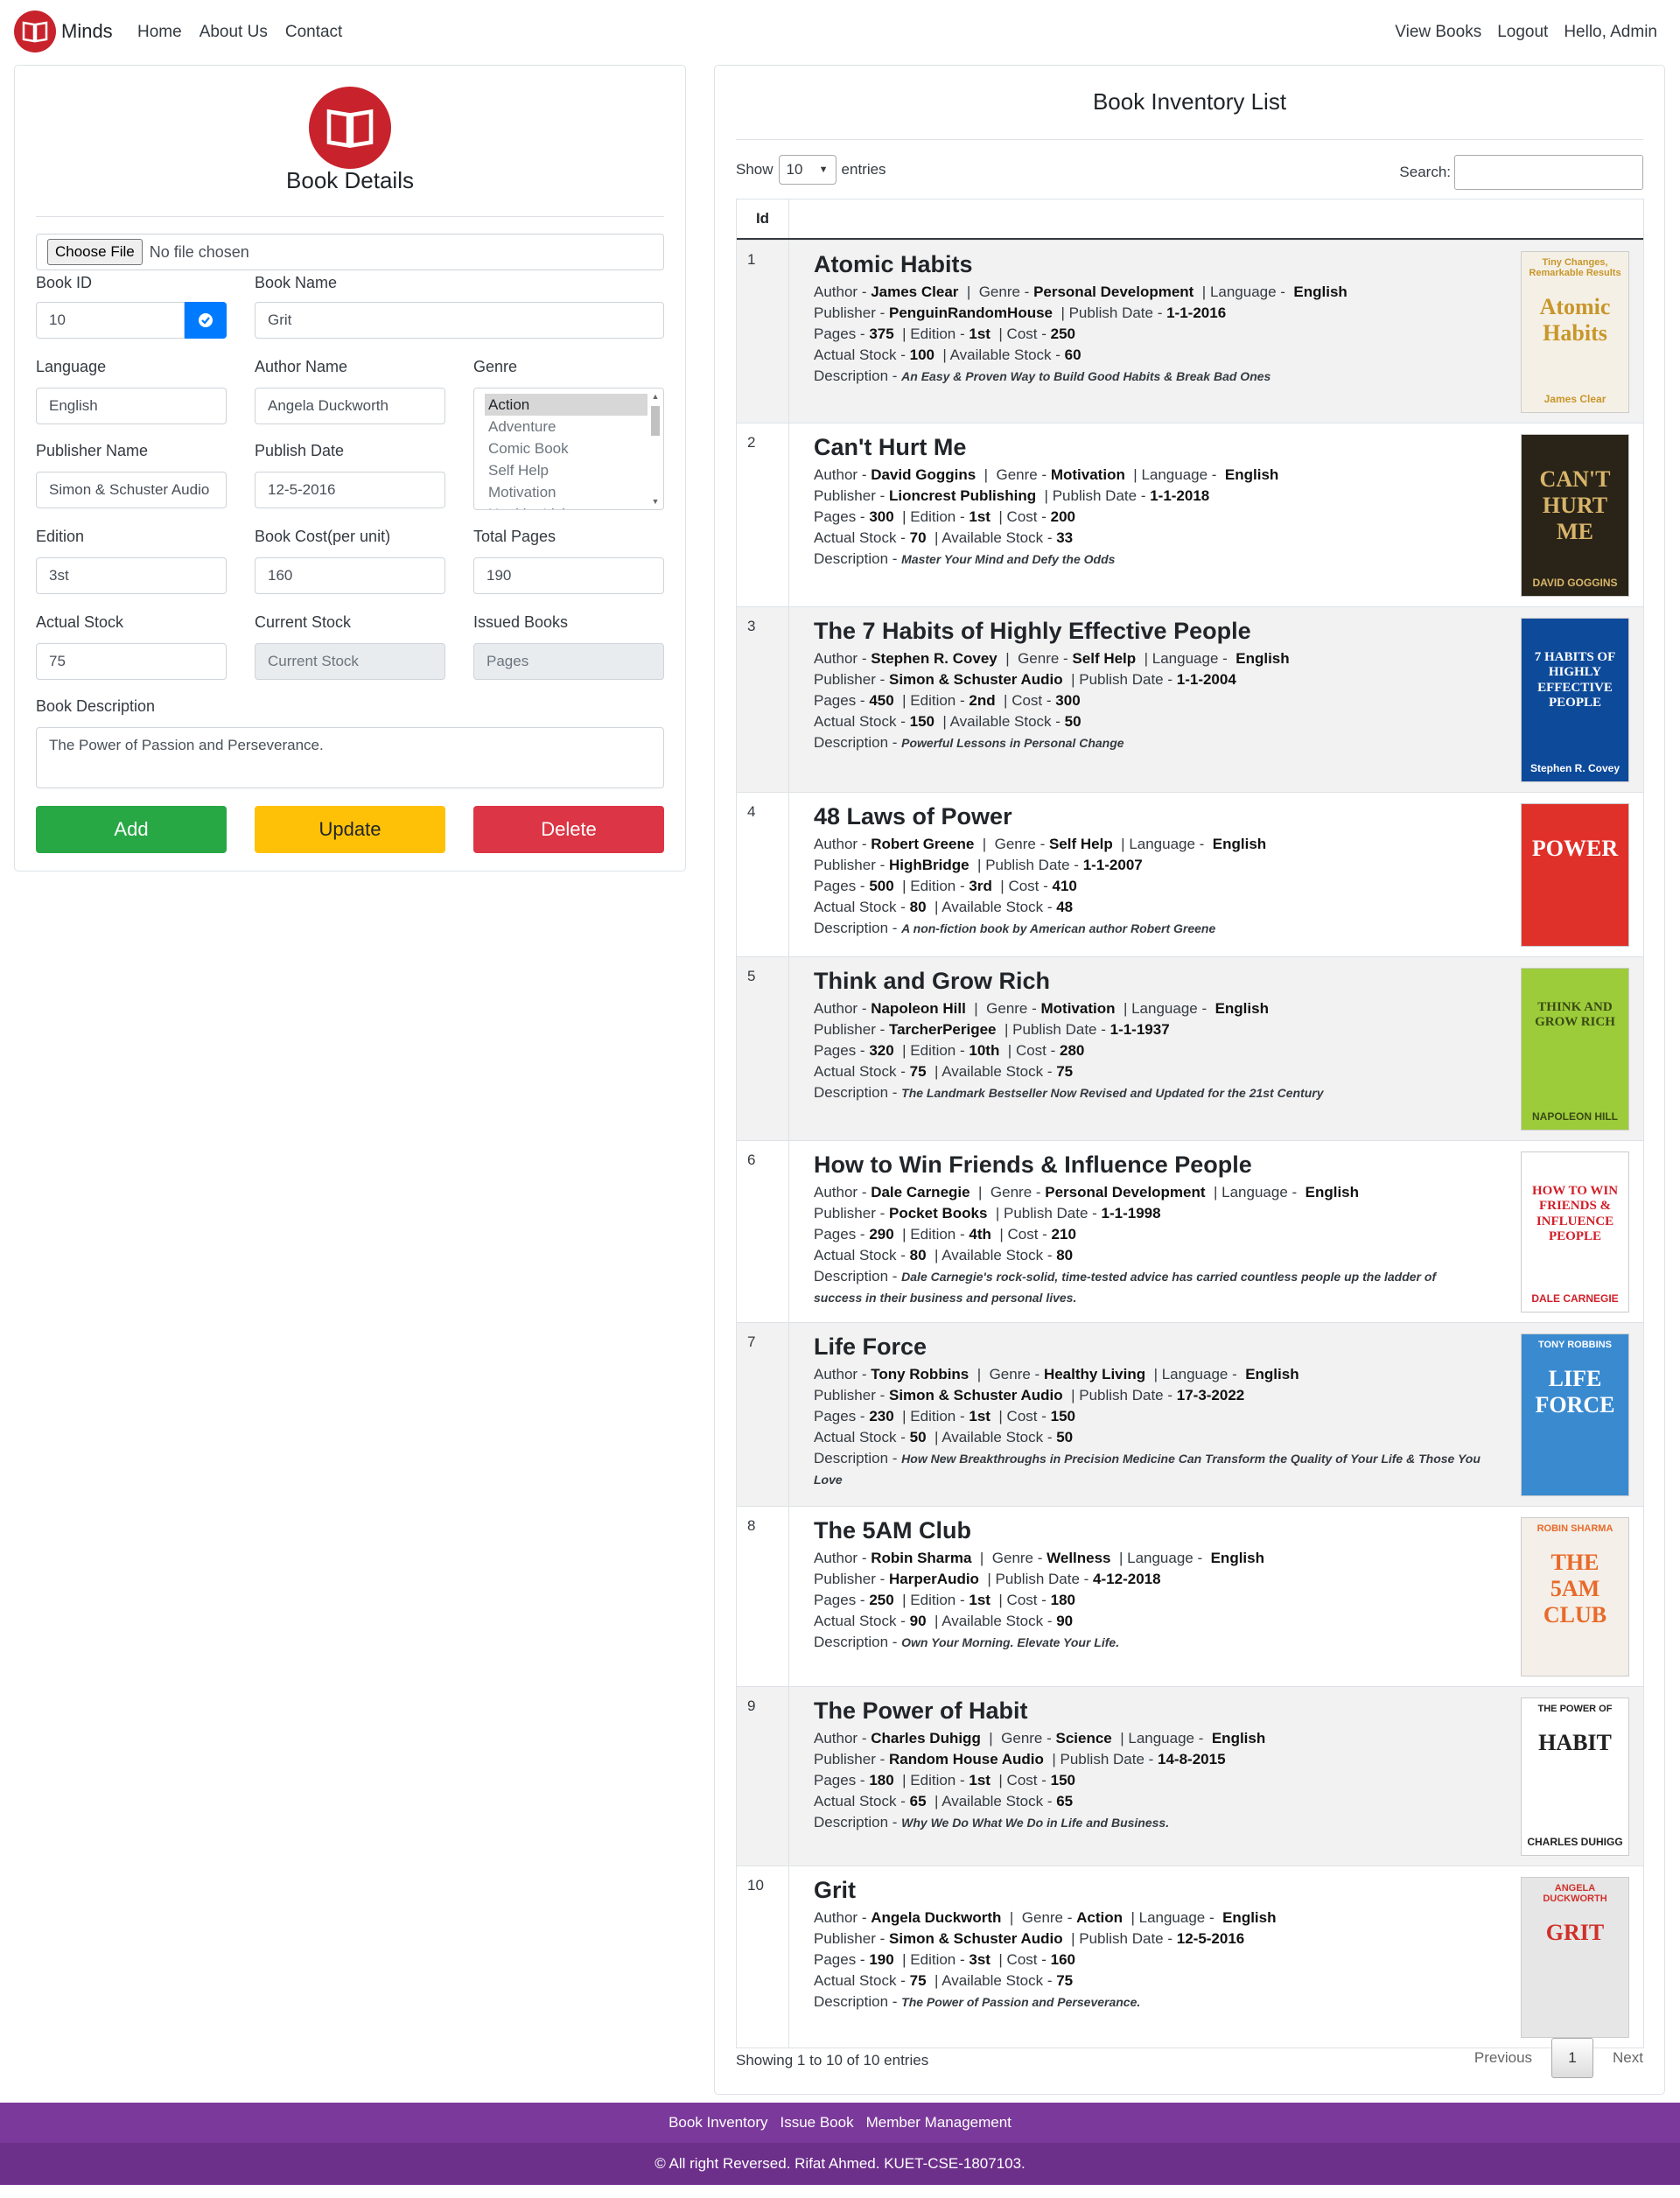 The width and height of the screenshot is (1680, 2198). I want to click on id-column-header: Id, so click(763, 219).